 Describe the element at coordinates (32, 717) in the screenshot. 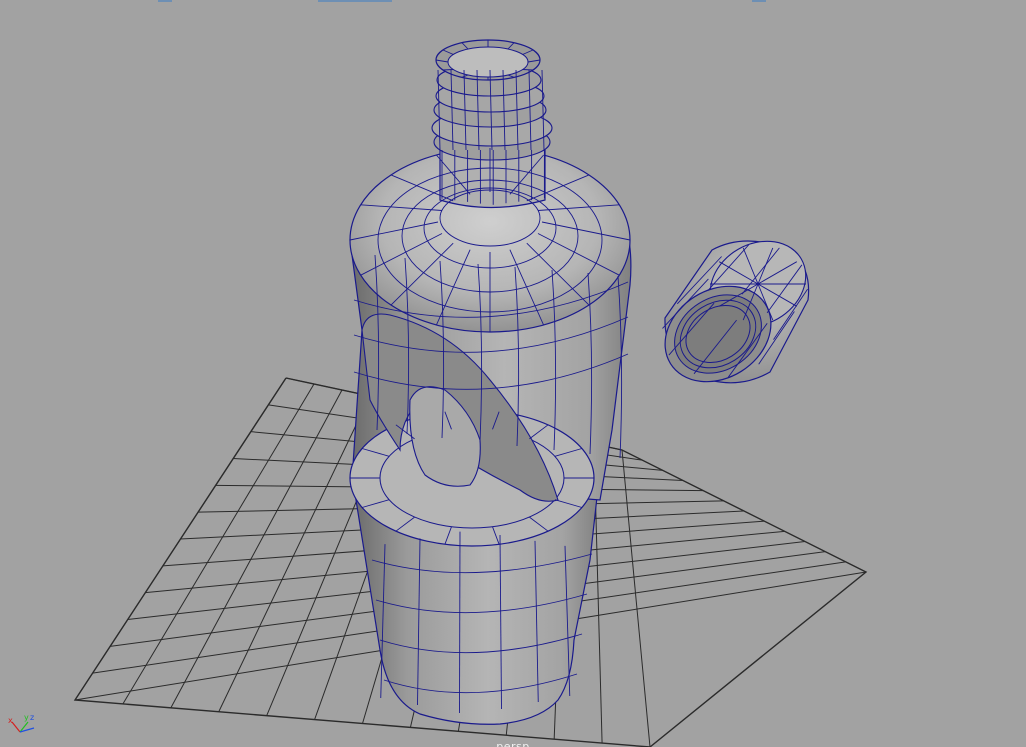

I see `z-axis-label: z` at that location.